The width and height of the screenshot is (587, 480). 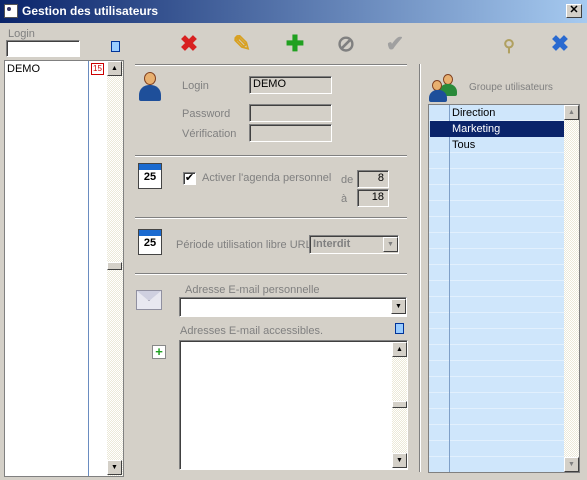 What do you see at coordinates (507, 129) in the screenshot?
I see `group-row: Marketing` at bounding box center [507, 129].